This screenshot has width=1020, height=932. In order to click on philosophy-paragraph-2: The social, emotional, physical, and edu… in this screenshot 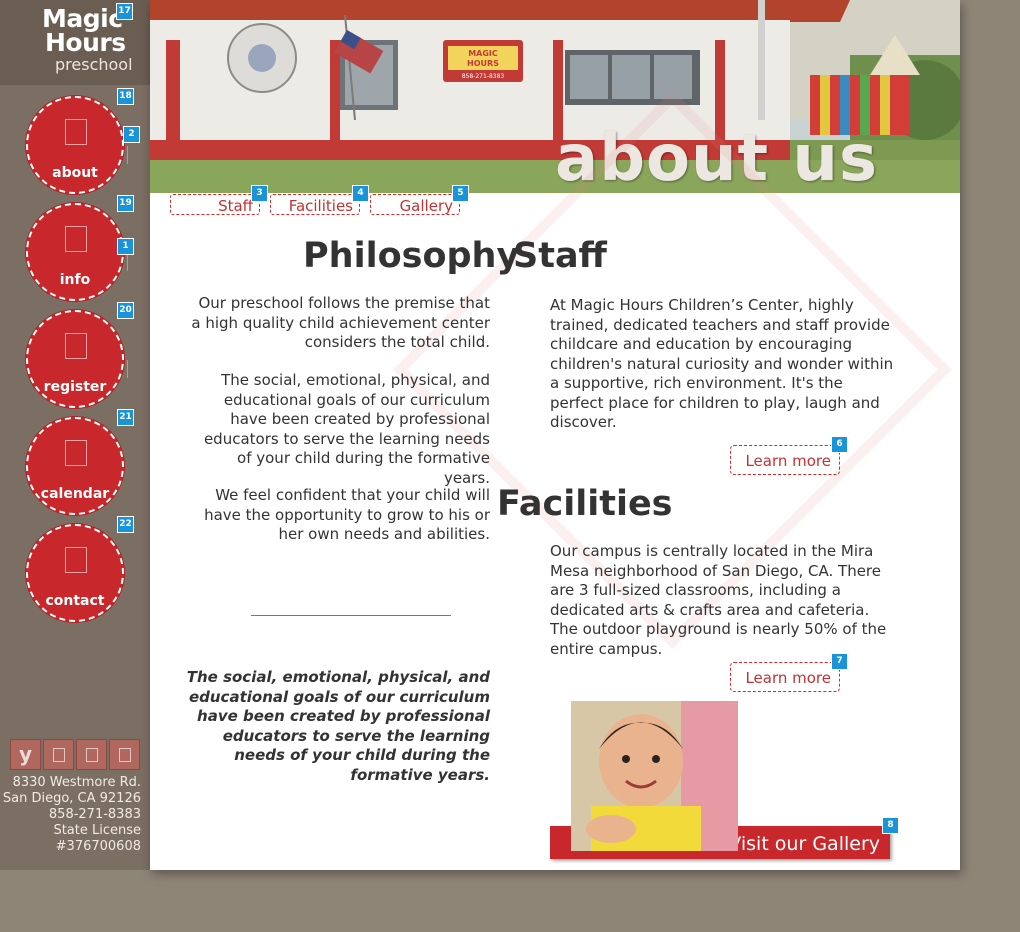, I will do `click(346, 429)`.